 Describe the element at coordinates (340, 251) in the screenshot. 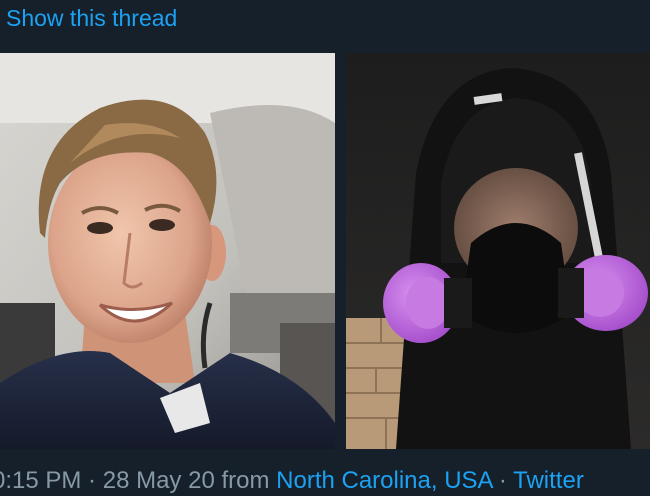

I see `media-divider` at that location.